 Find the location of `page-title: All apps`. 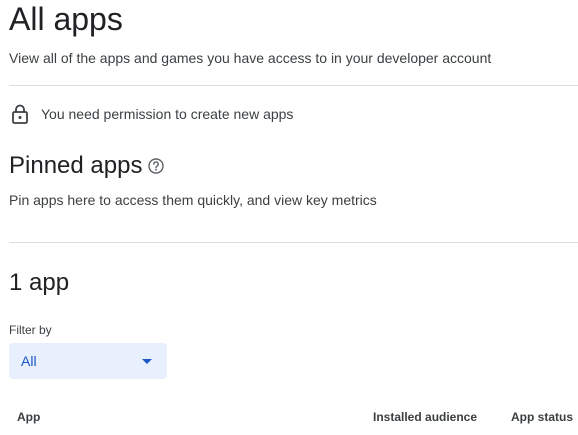

page-title: All apps is located at coordinates (66, 19).